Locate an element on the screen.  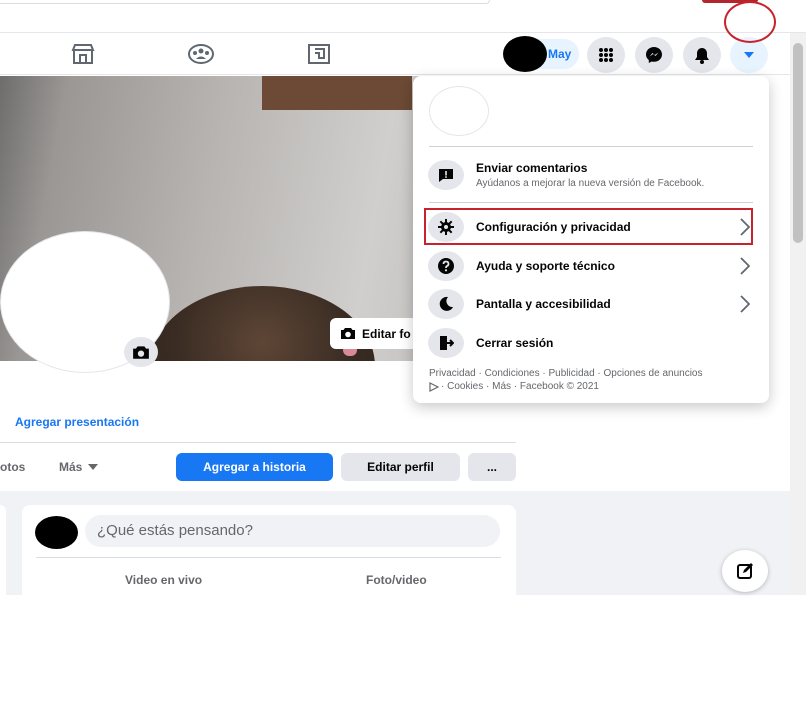
add-story-label: Agregar a historia is located at coordinates (254, 467).